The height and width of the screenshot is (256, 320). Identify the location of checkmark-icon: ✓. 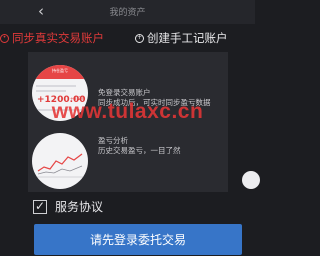
(40, 205).